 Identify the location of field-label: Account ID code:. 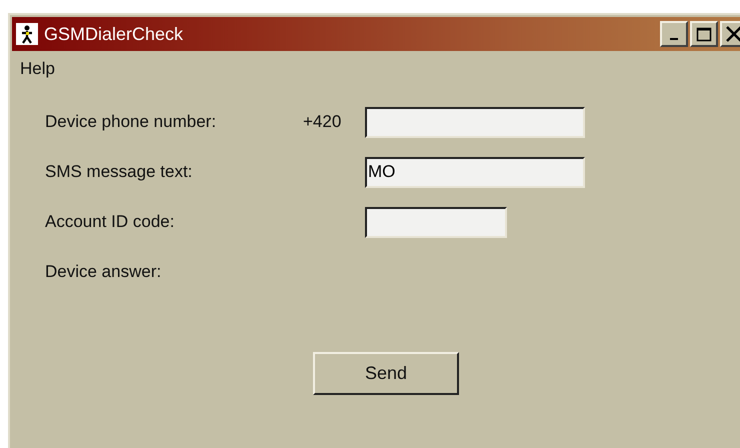
(110, 222).